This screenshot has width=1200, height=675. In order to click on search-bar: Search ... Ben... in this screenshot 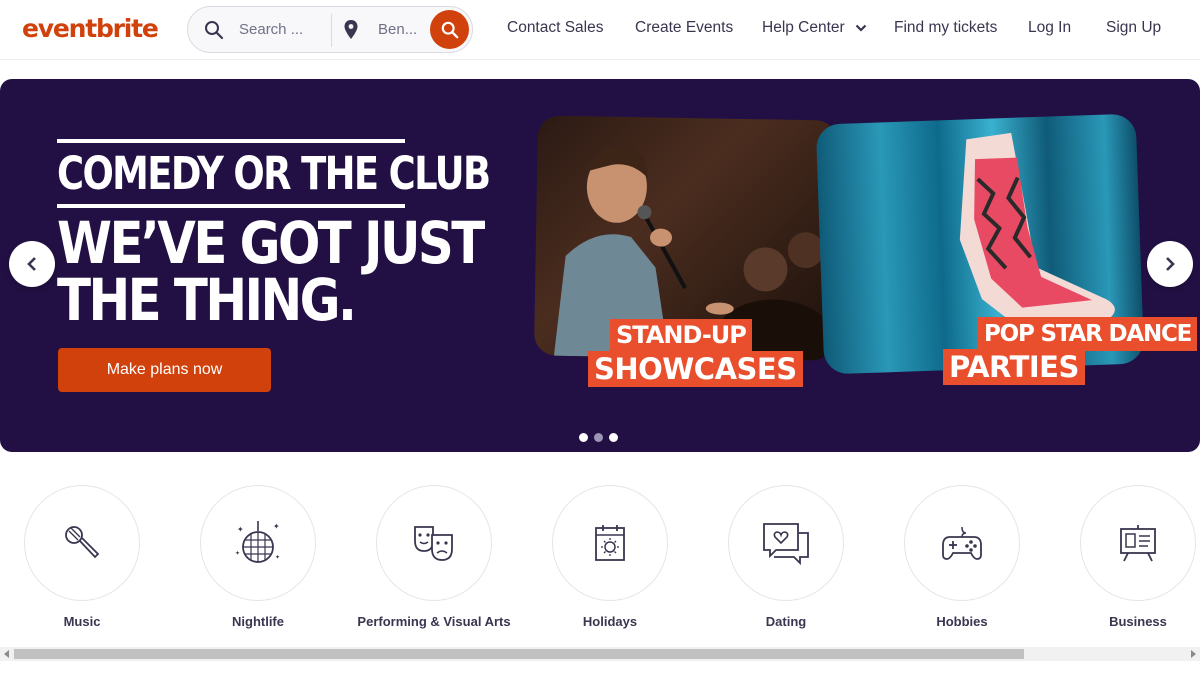, I will do `click(330, 29)`.